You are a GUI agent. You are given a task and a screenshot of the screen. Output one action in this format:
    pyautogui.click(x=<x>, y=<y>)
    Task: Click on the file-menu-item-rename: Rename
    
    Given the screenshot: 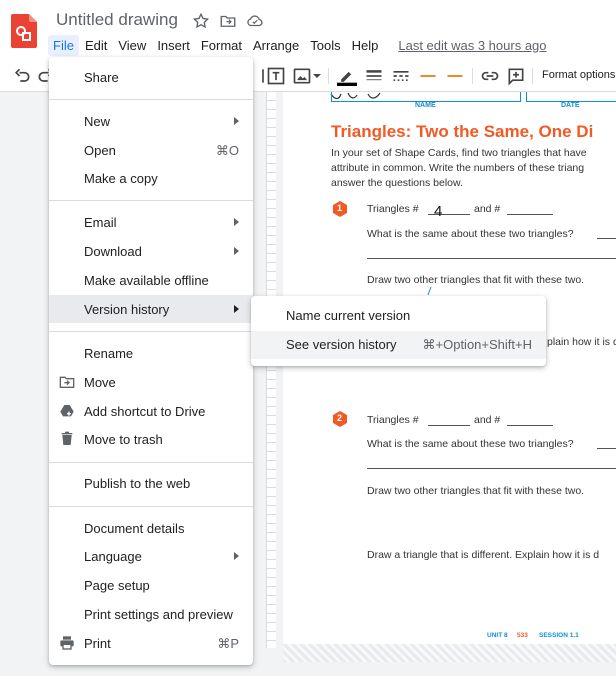 What is the action you would take?
    pyautogui.click(x=151, y=353)
    